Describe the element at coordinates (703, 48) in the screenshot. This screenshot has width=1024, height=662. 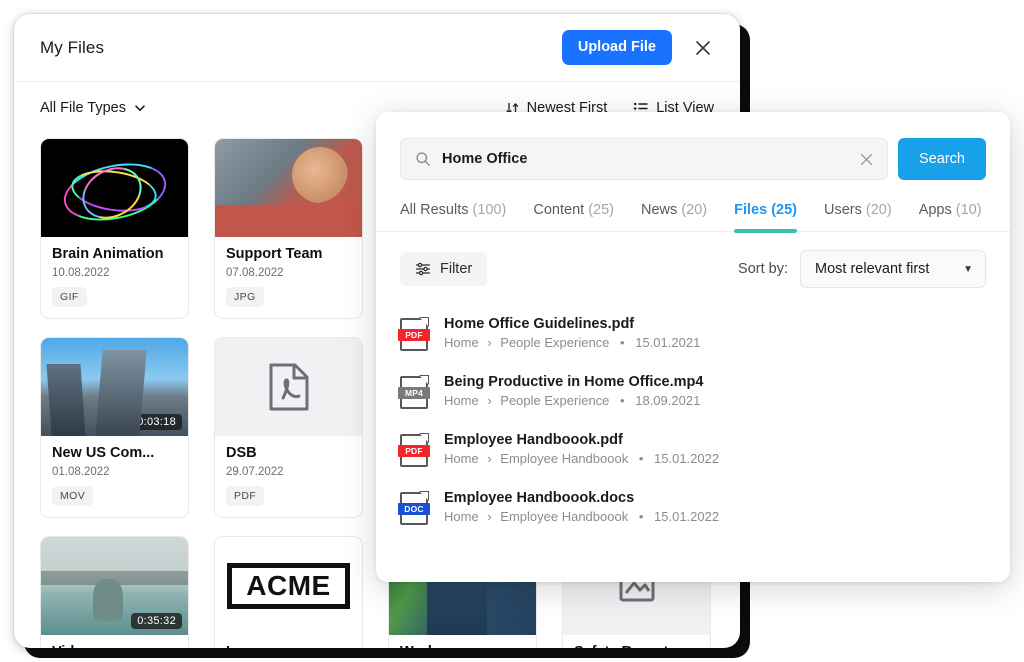
I see `close-icon` at that location.